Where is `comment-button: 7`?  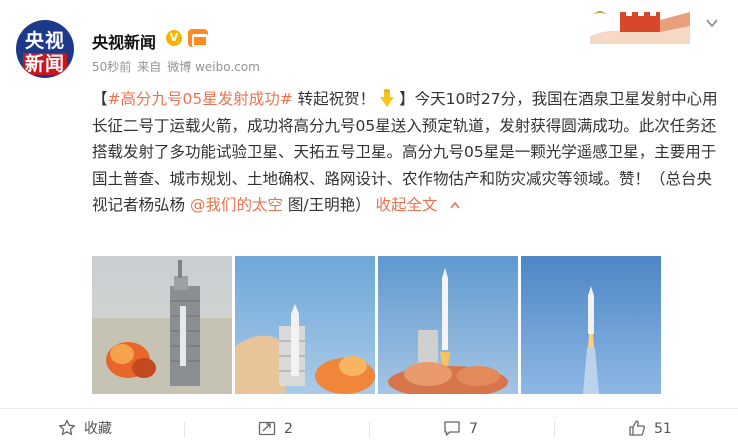
comment-button: 7 is located at coordinates (460, 428).